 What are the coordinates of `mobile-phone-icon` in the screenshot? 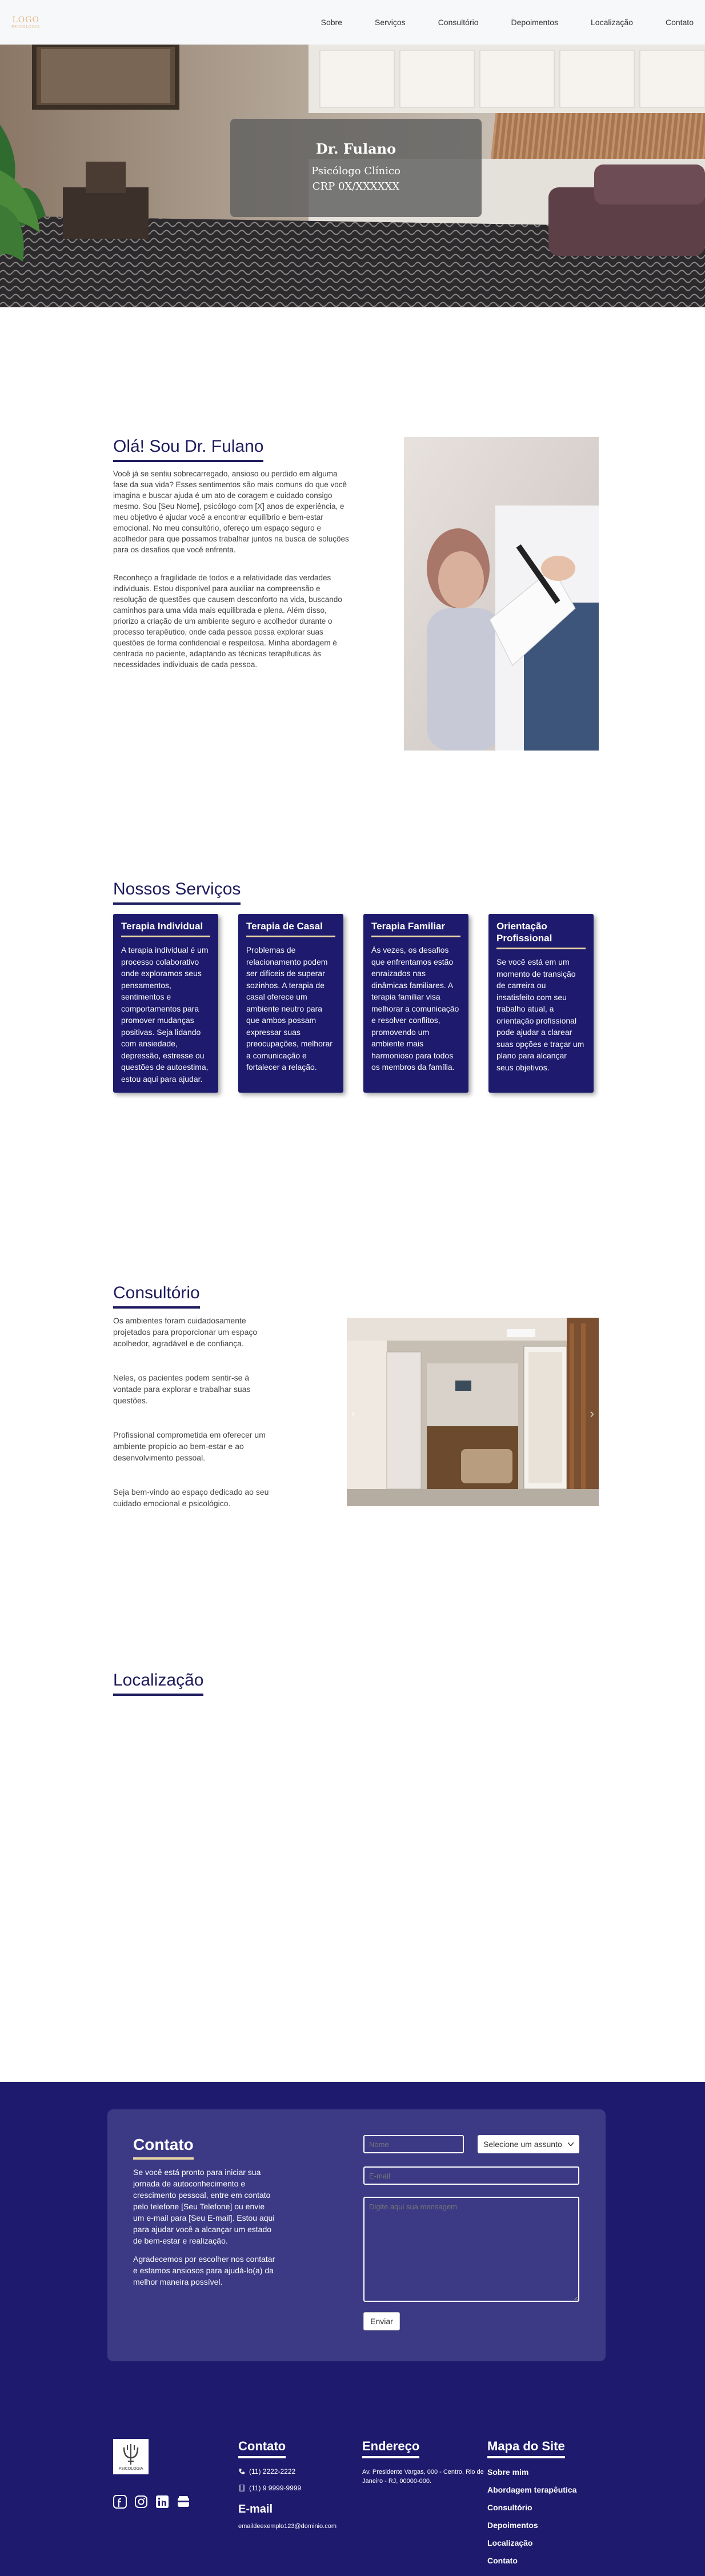 It's located at (242, 2488).